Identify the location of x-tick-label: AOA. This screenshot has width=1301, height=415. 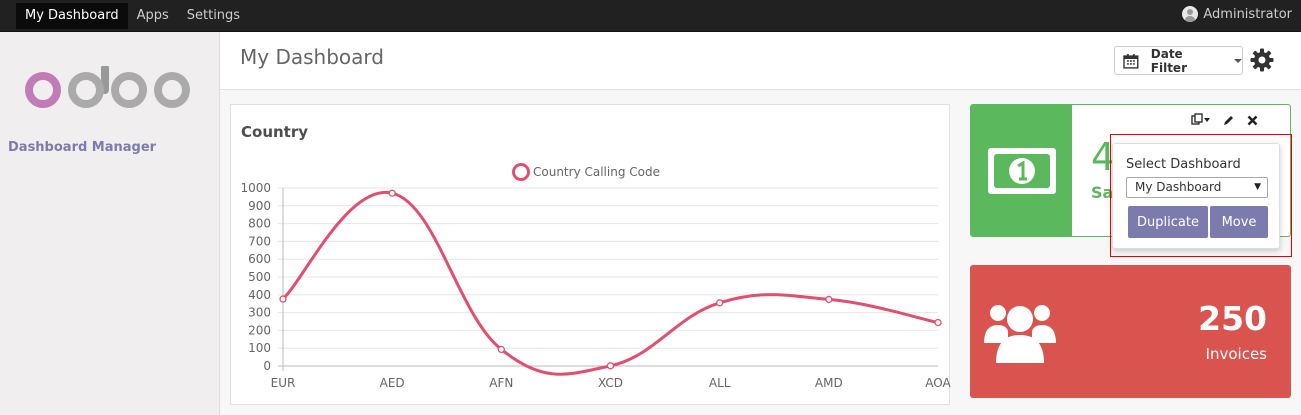
(938, 383).